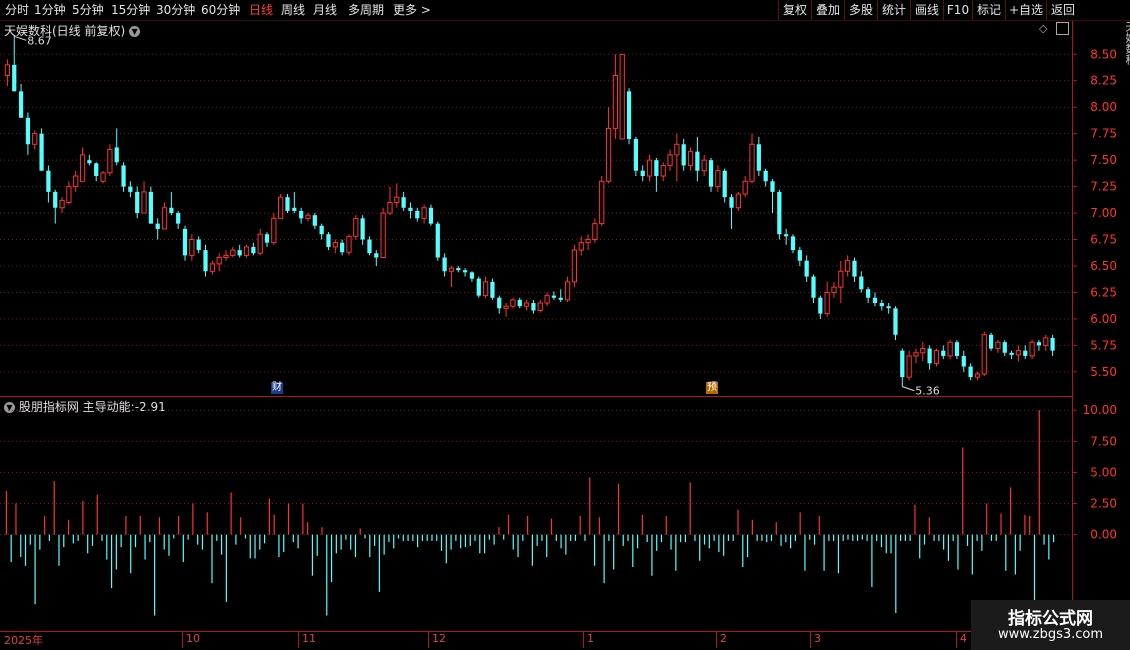  Describe the element at coordinates (1103, 160) in the screenshot. I see `y-tick-label: 7.50` at that location.